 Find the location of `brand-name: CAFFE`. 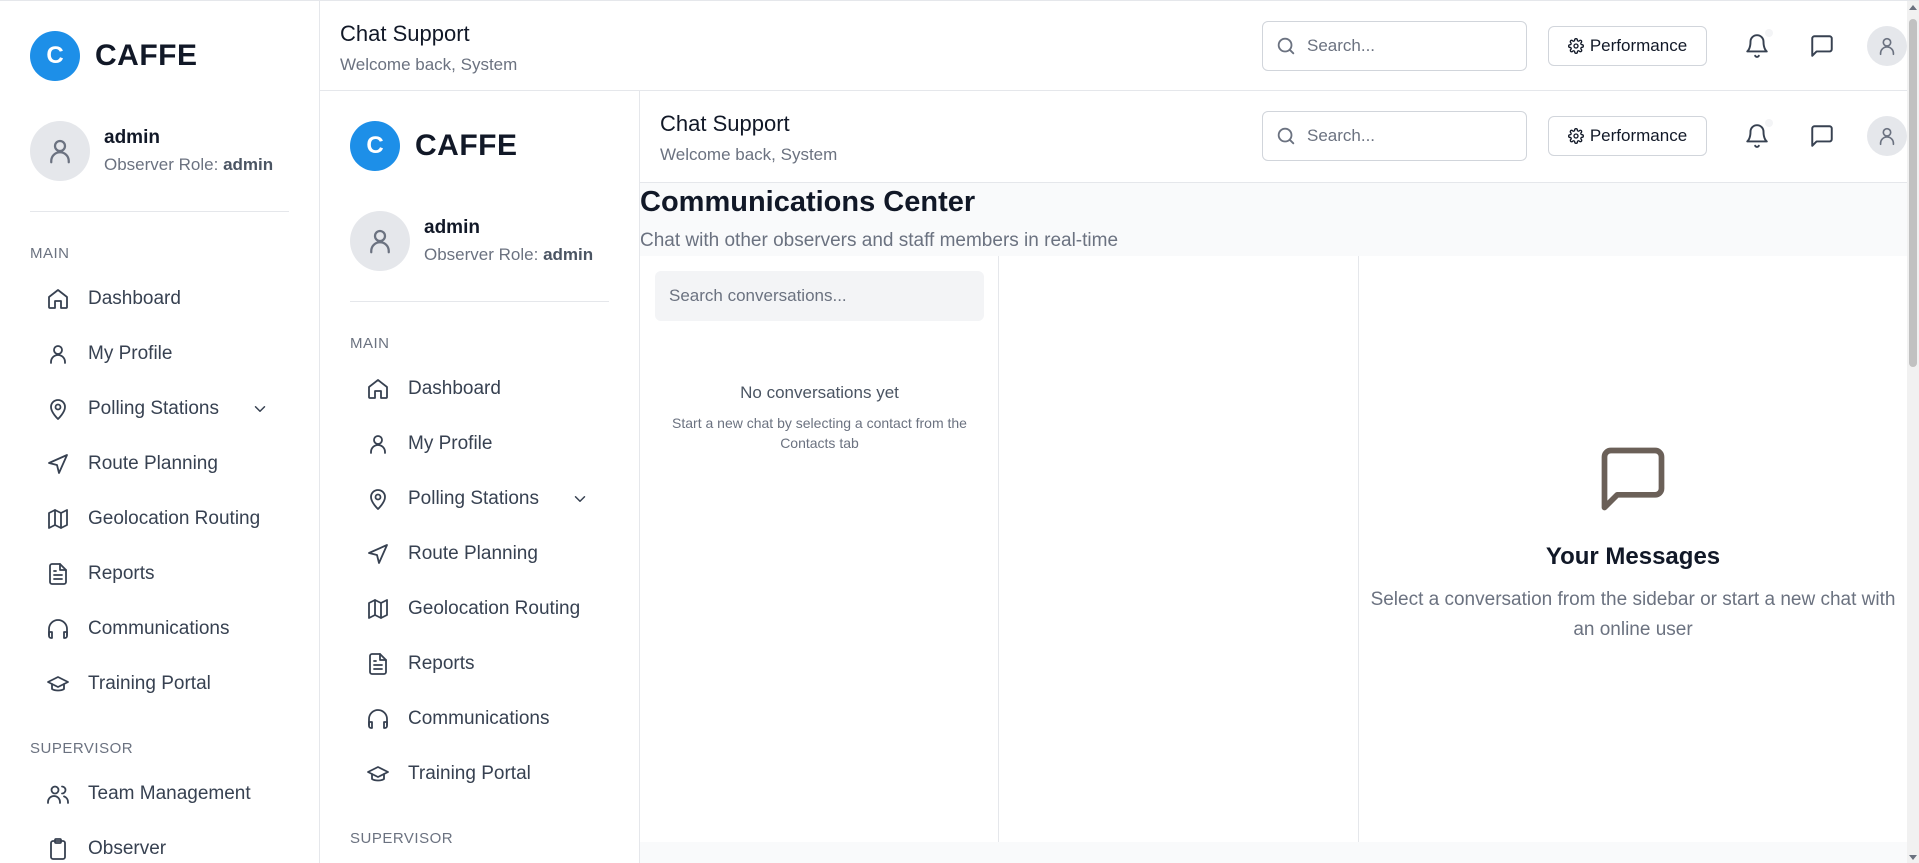

brand-name: CAFFE is located at coordinates (466, 145).